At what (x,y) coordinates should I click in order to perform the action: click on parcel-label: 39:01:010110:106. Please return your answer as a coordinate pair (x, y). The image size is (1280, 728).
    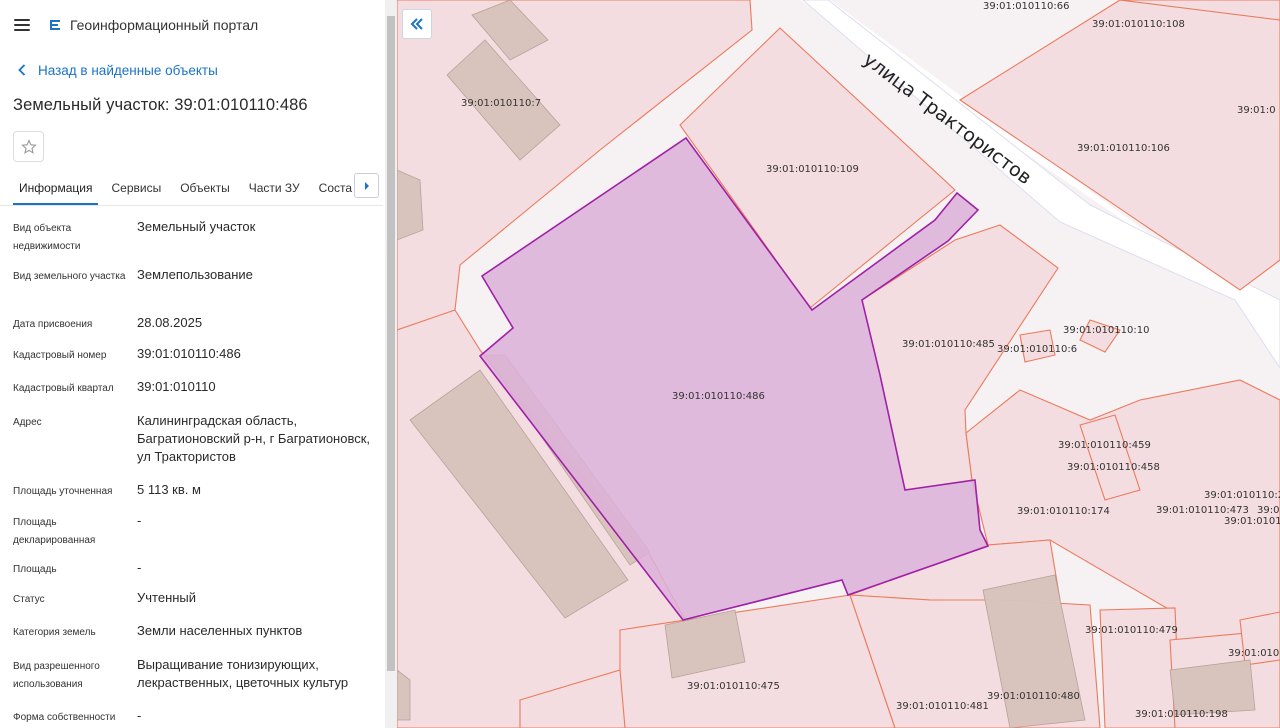
    Looking at the image, I should click on (1123, 148).